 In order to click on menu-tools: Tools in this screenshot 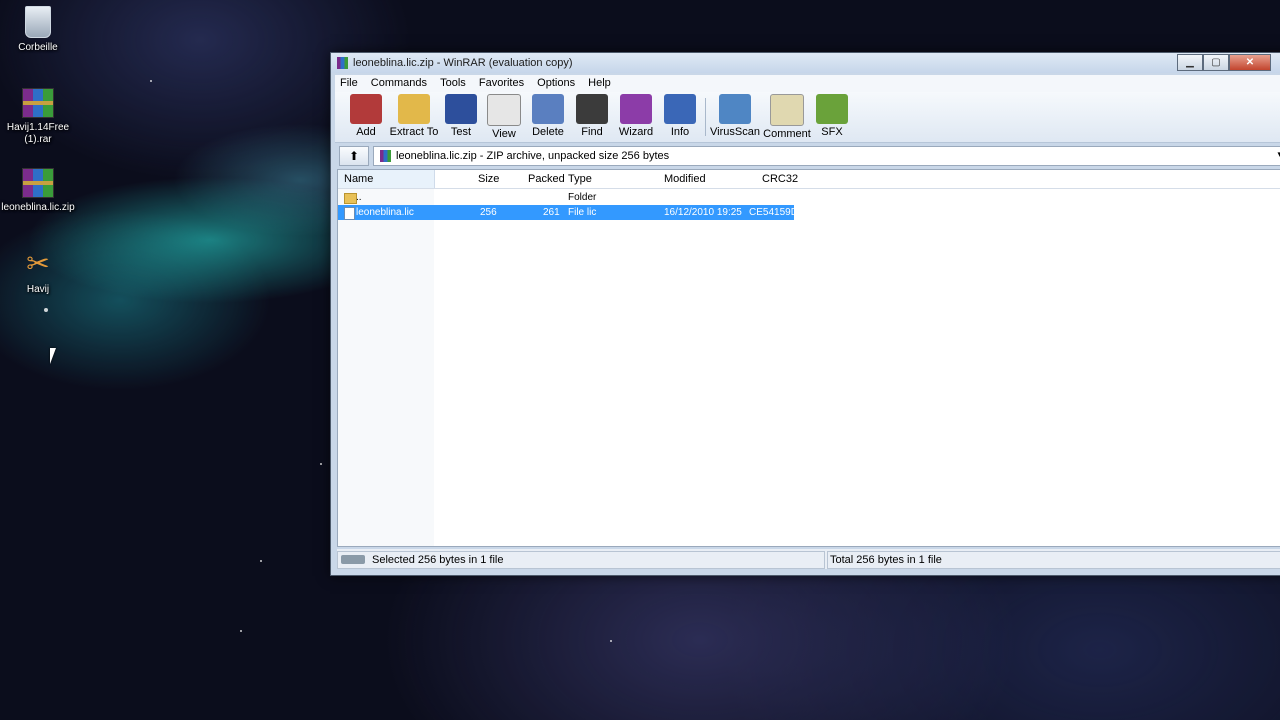, I will do `click(453, 83)`.